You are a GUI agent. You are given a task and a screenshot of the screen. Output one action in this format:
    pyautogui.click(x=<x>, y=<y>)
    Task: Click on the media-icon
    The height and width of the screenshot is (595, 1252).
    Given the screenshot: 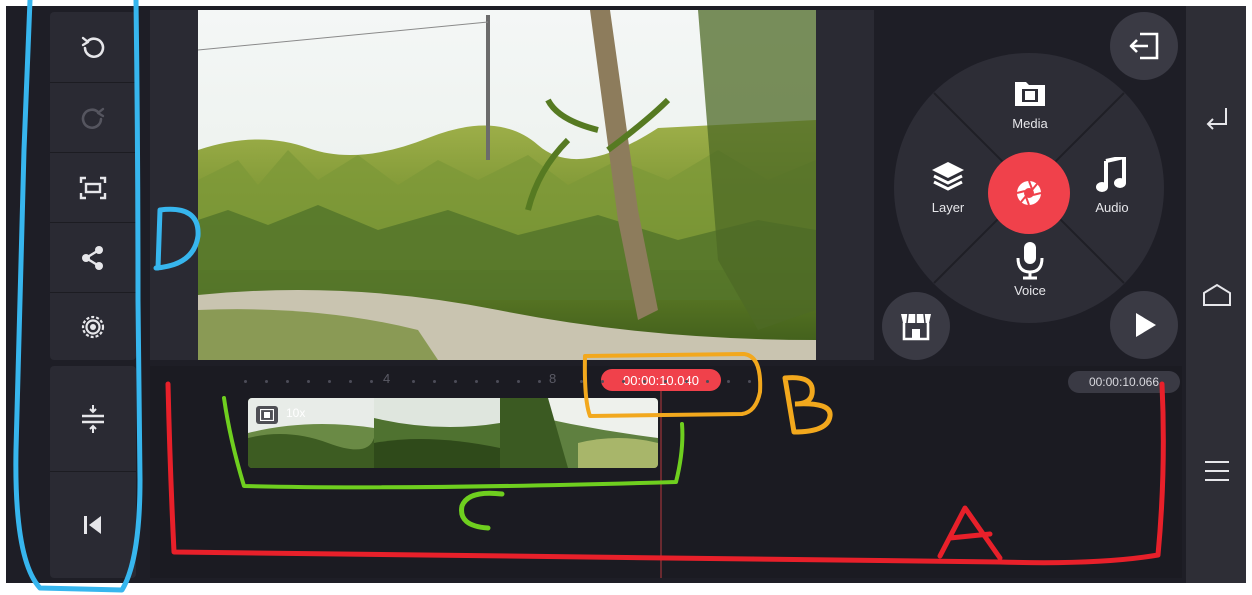 What is the action you would take?
    pyautogui.click(x=1030, y=95)
    